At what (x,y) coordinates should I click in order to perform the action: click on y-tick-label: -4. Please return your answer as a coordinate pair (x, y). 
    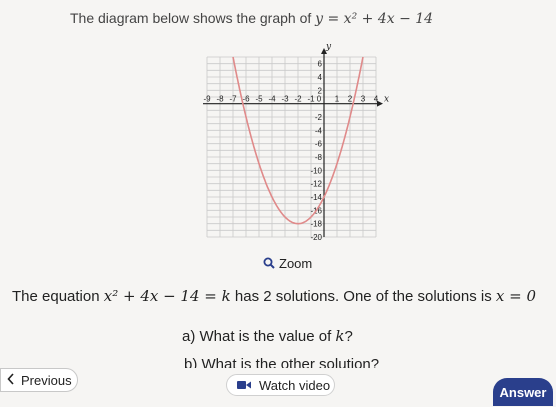
    Looking at the image, I should click on (319, 130).